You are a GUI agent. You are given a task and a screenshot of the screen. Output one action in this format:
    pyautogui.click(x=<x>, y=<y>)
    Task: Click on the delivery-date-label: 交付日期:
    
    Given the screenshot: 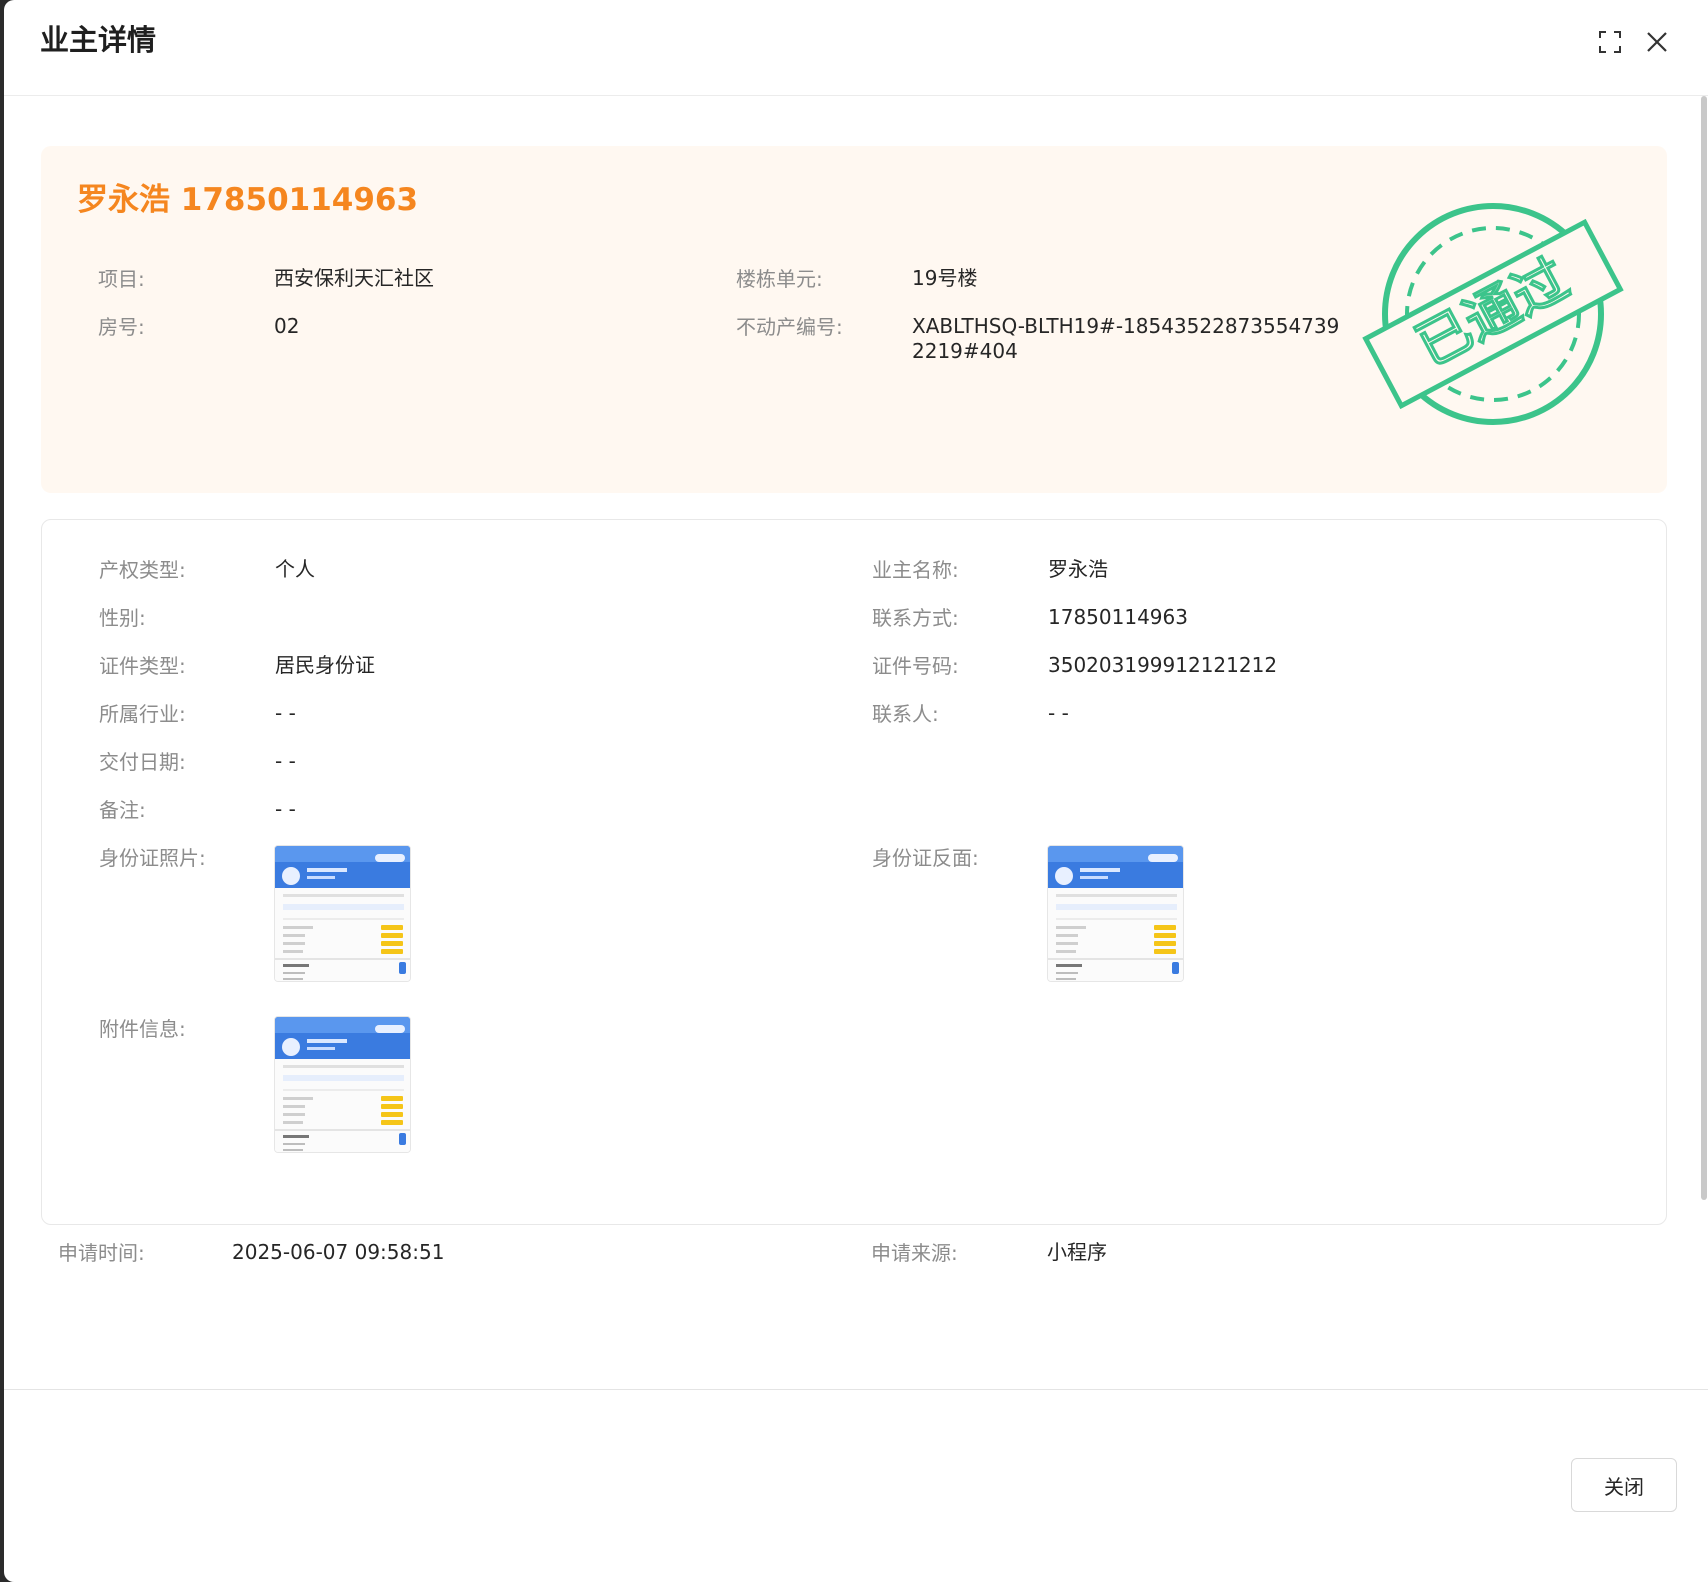 What is the action you would take?
    pyautogui.click(x=142, y=762)
    